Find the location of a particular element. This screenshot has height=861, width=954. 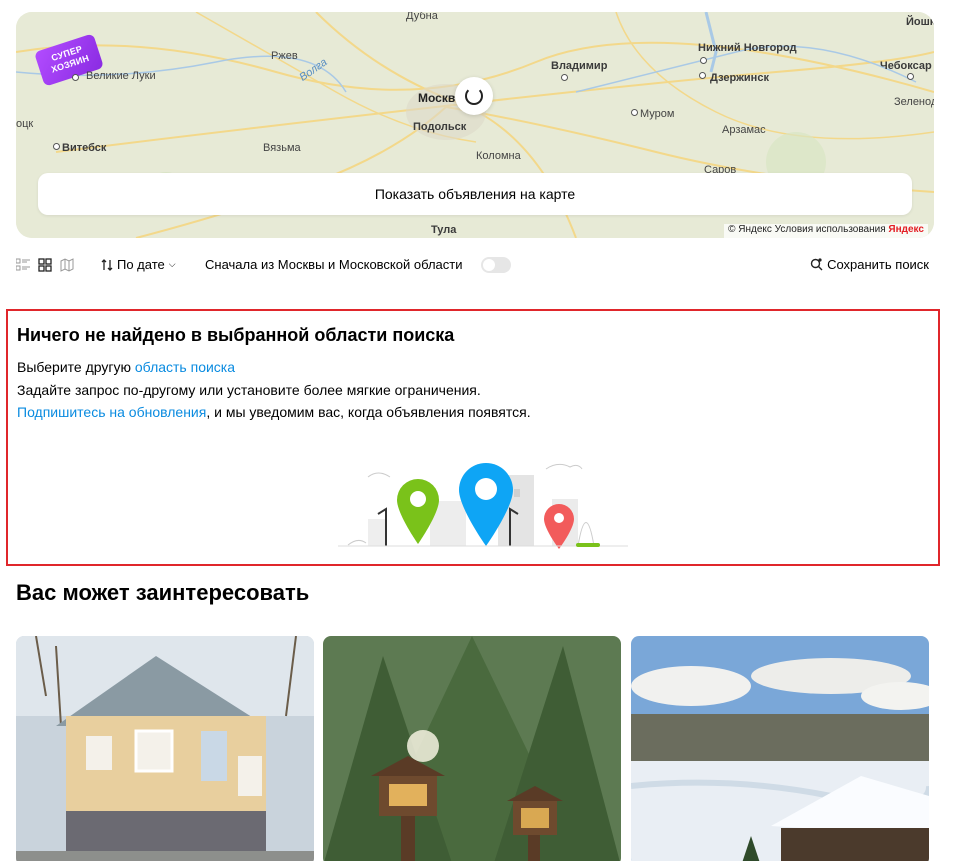

map-city-label: Владимир is located at coordinates (579, 66).